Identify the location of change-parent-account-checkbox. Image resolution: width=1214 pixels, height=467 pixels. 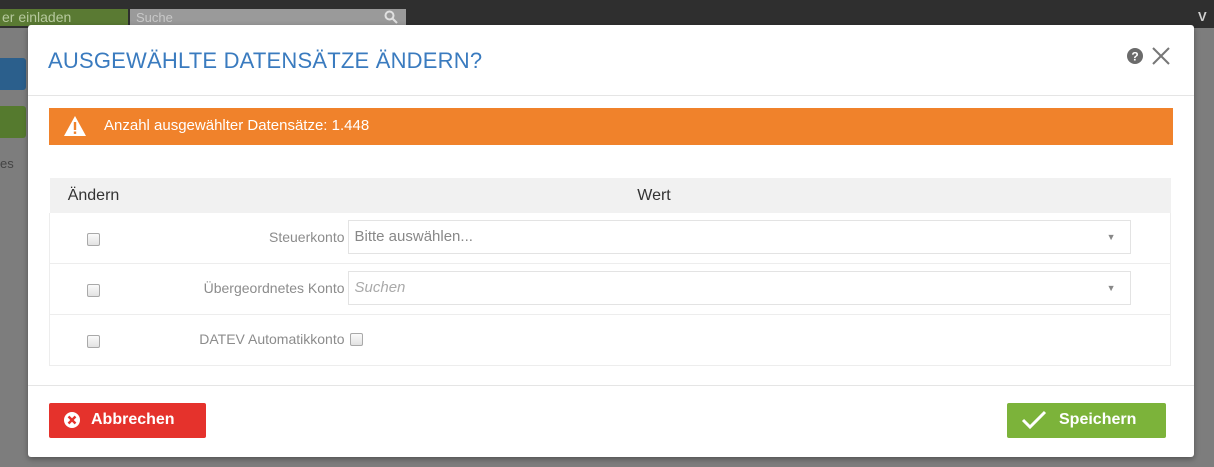
(94, 290).